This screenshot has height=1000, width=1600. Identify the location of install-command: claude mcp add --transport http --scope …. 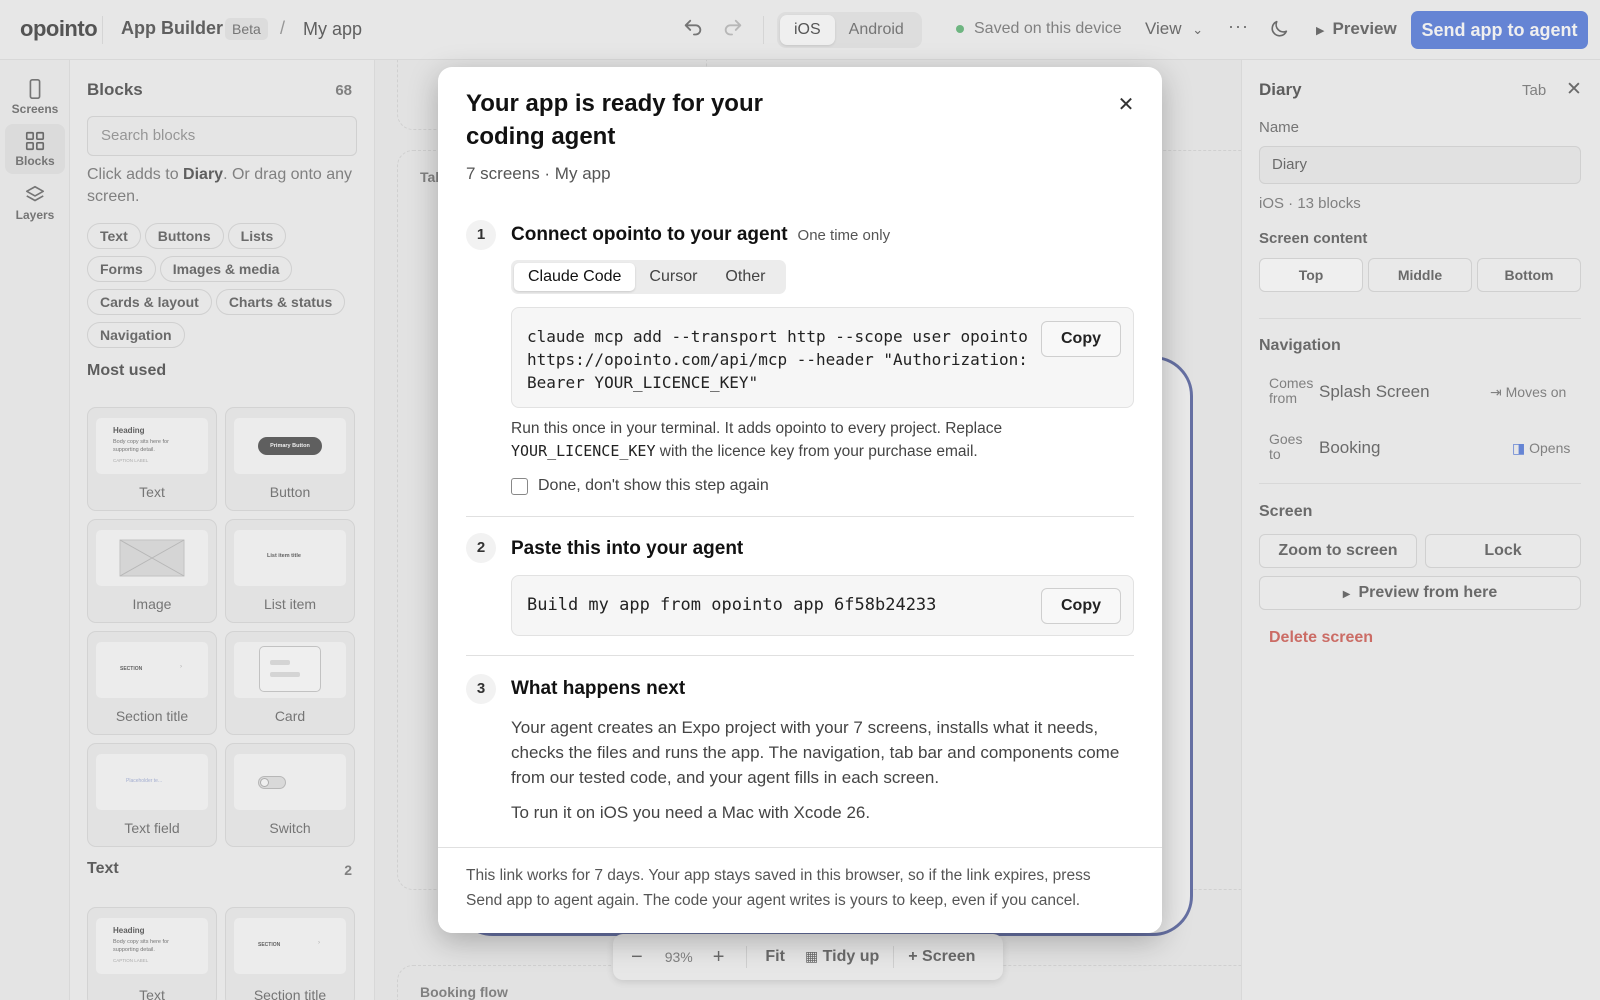
(777, 359).